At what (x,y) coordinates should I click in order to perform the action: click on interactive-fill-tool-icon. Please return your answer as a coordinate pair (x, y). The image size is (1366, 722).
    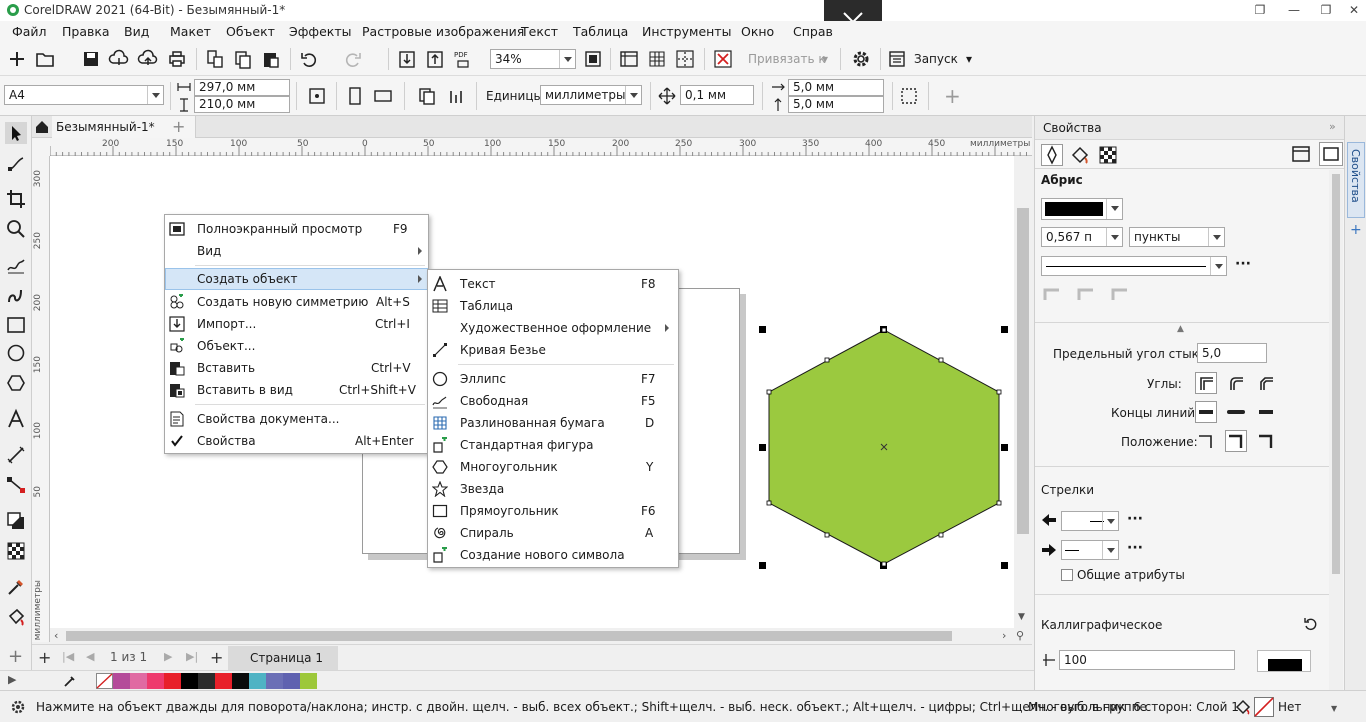
    Looking at the image, I should click on (16, 617).